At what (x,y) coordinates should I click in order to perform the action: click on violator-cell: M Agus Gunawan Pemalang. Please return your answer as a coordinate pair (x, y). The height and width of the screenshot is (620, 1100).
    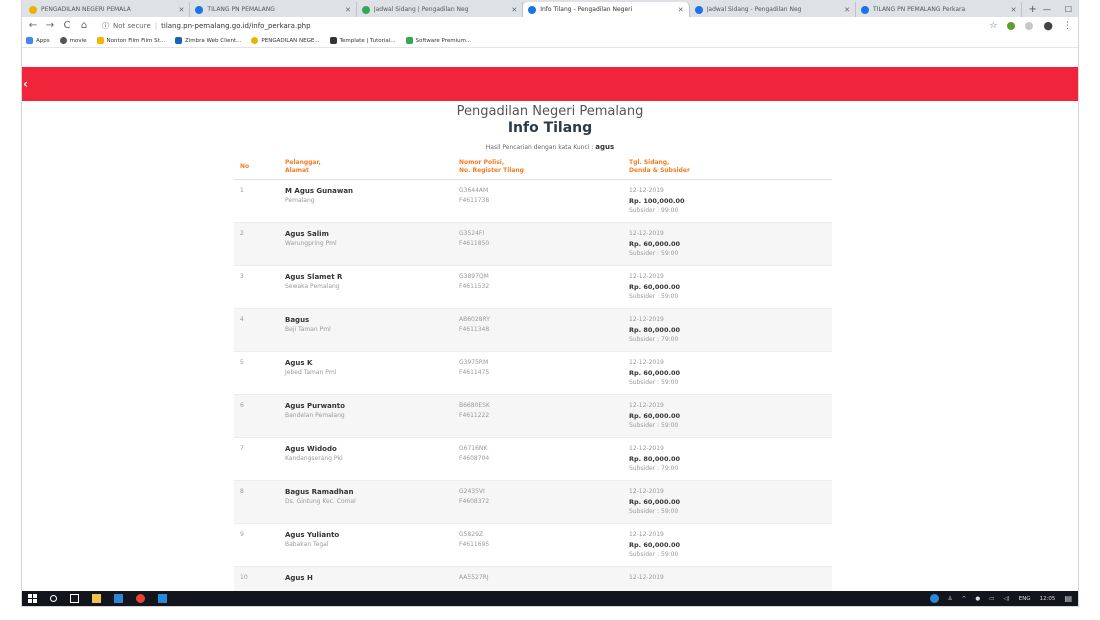
    Looking at the image, I should click on (366, 201).